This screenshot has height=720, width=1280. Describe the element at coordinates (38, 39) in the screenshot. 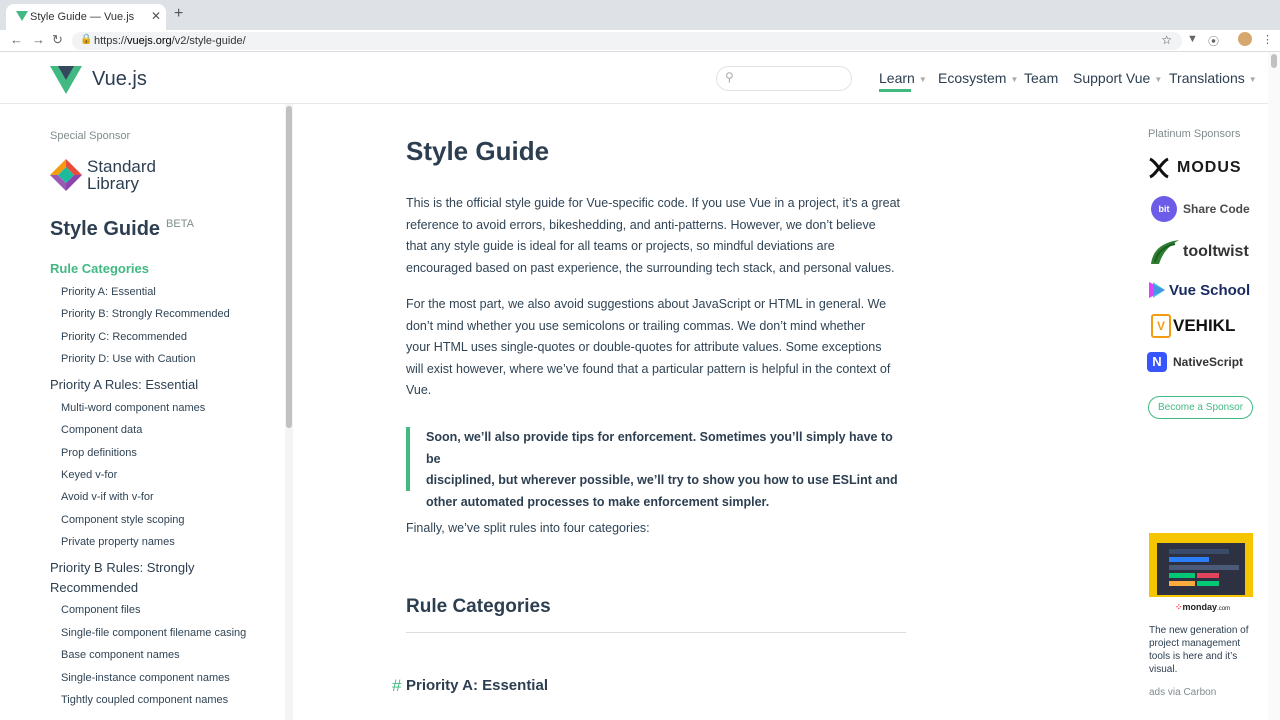

I see `forward-icon: →` at that location.